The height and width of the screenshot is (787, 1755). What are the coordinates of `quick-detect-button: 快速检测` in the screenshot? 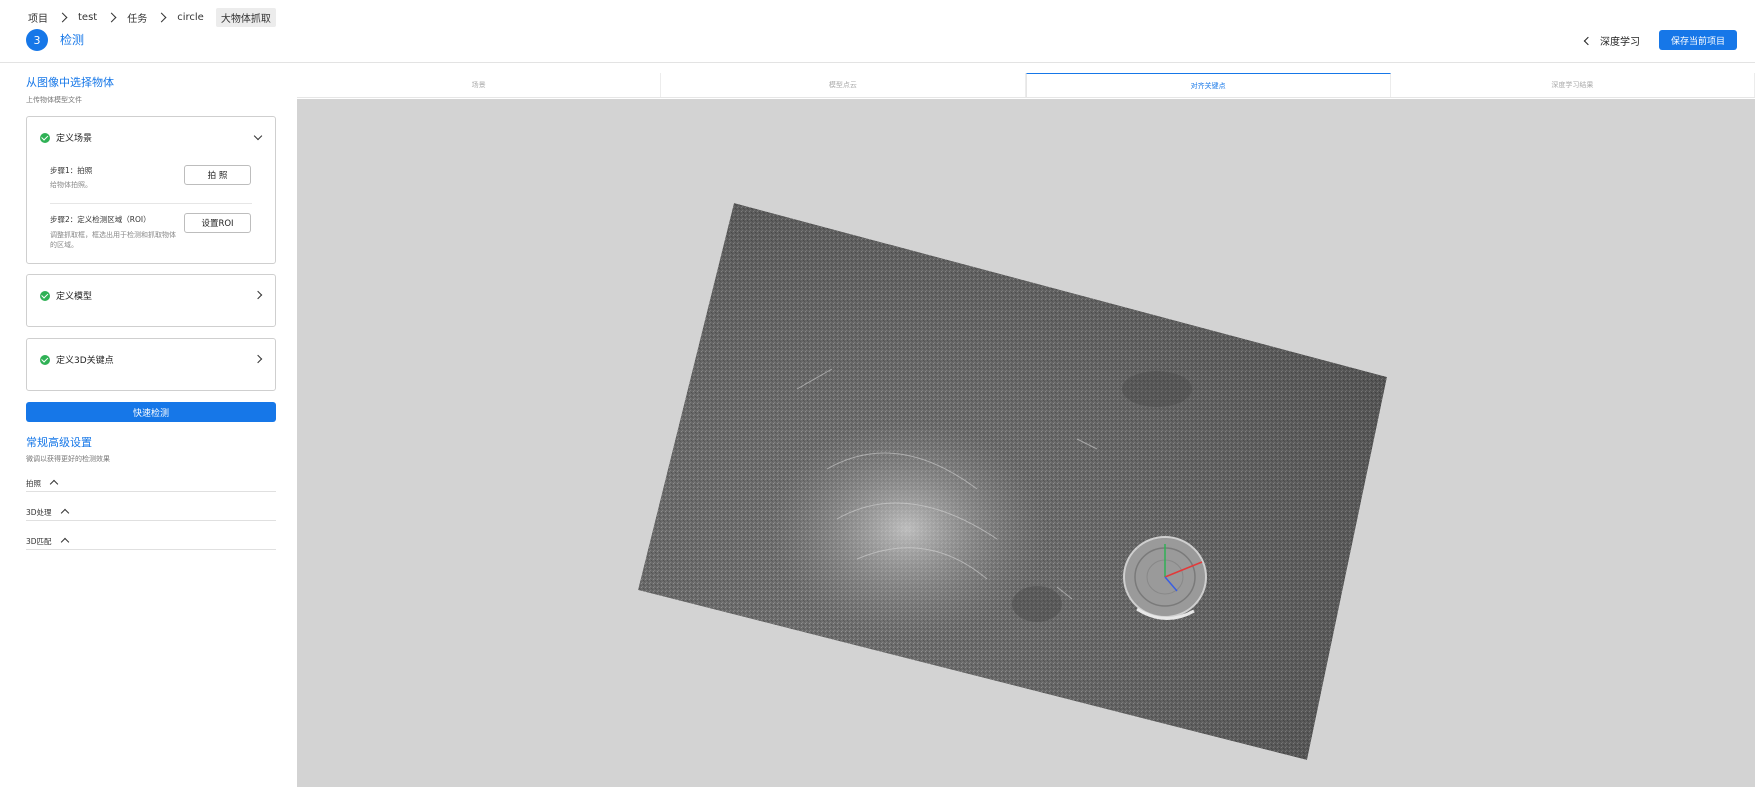 It's located at (151, 412).